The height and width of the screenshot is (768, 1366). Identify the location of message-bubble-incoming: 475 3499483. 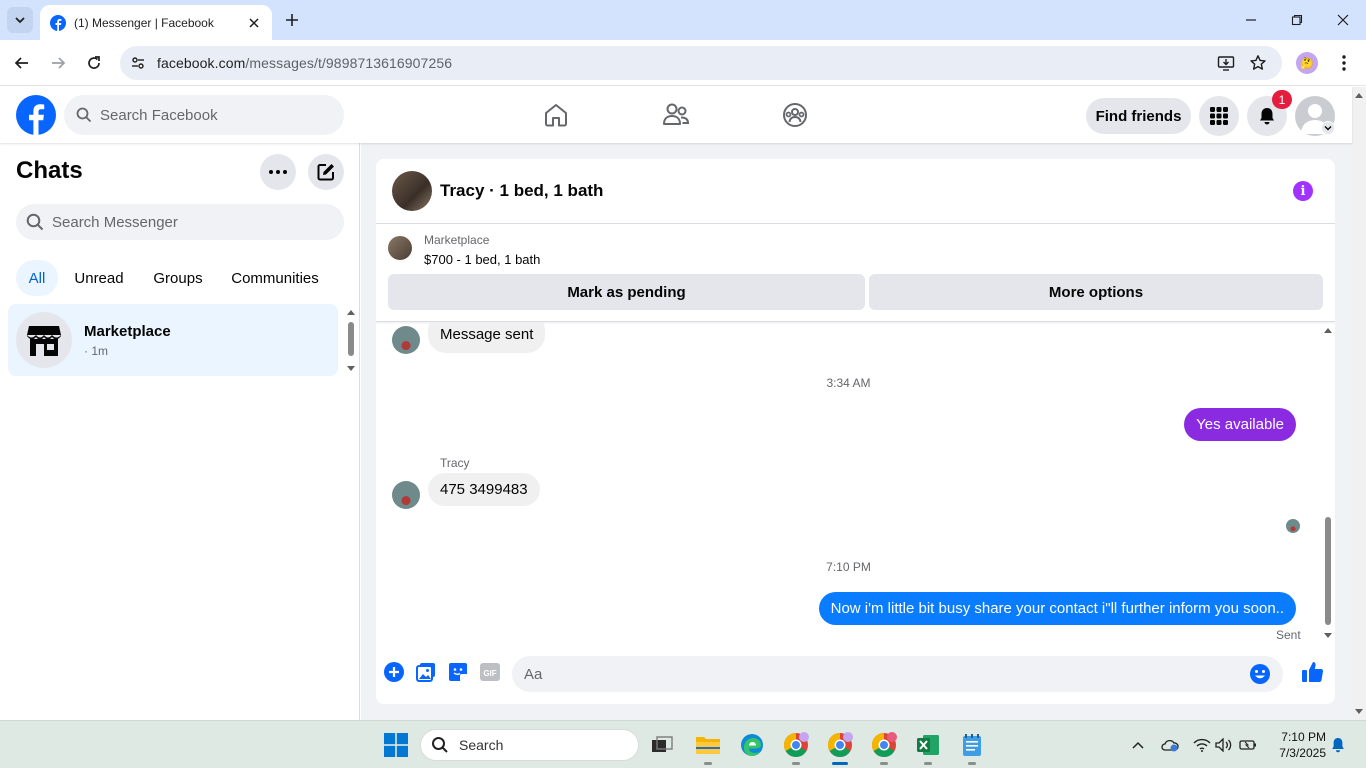
(484, 489).